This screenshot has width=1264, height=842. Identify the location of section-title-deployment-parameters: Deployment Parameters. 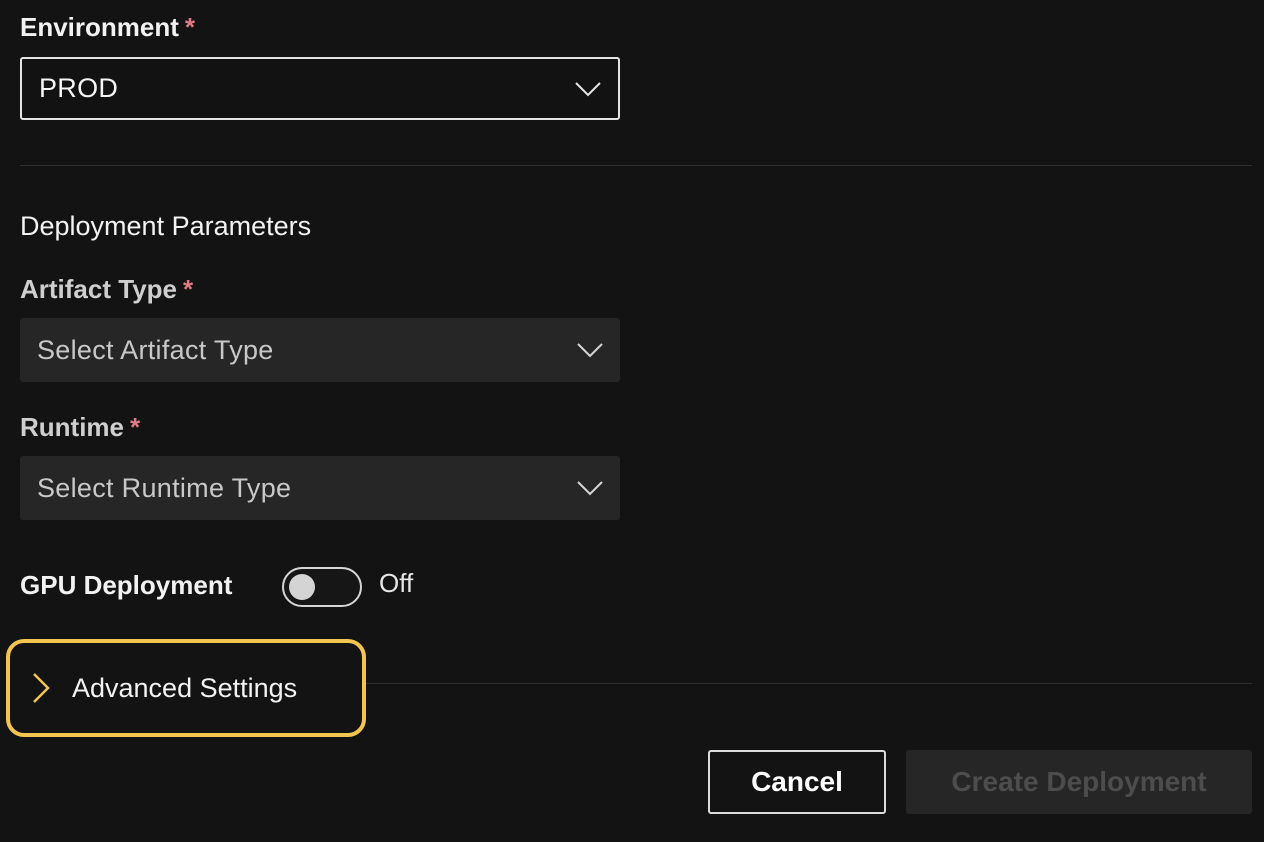
(166, 226).